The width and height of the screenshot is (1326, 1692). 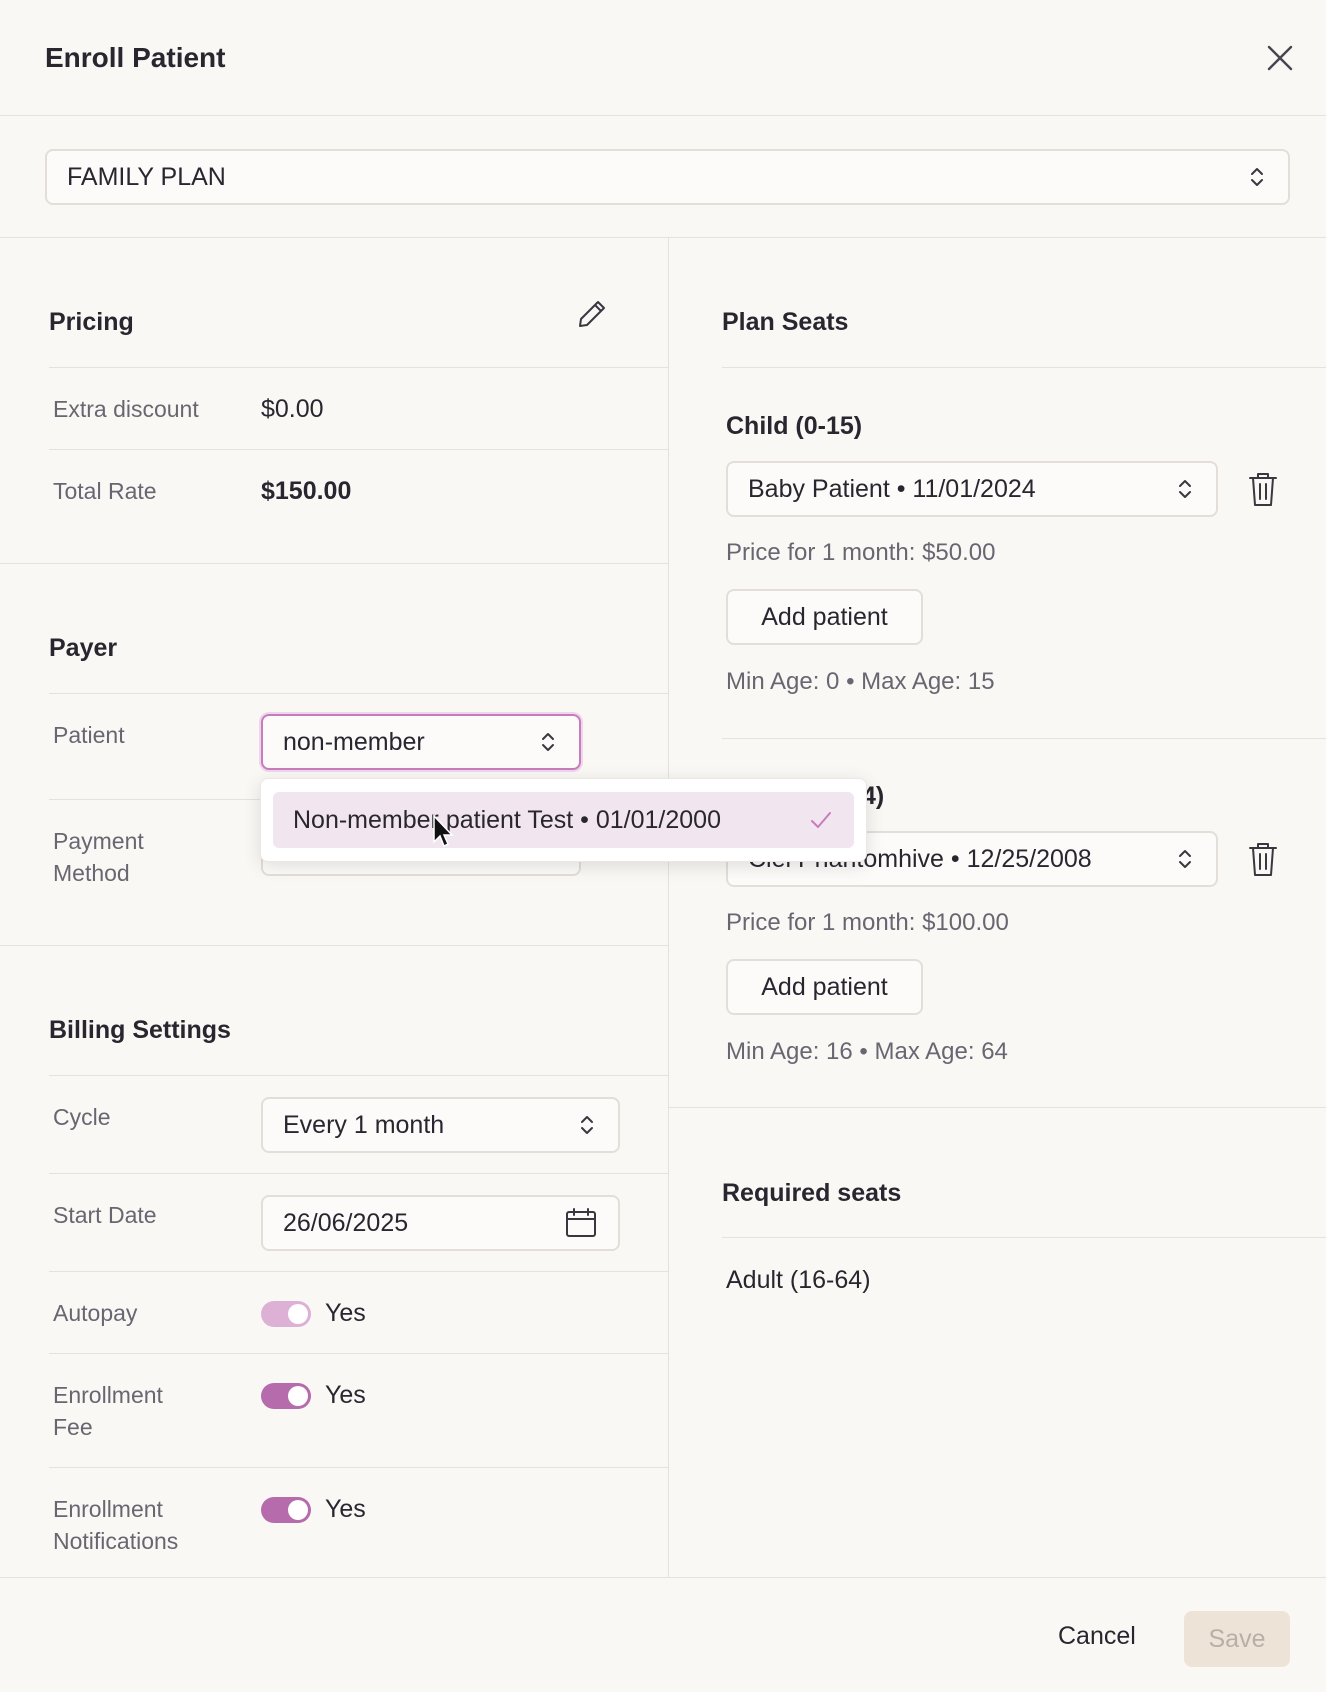 I want to click on close-icon, so click(x=1280, y=58).